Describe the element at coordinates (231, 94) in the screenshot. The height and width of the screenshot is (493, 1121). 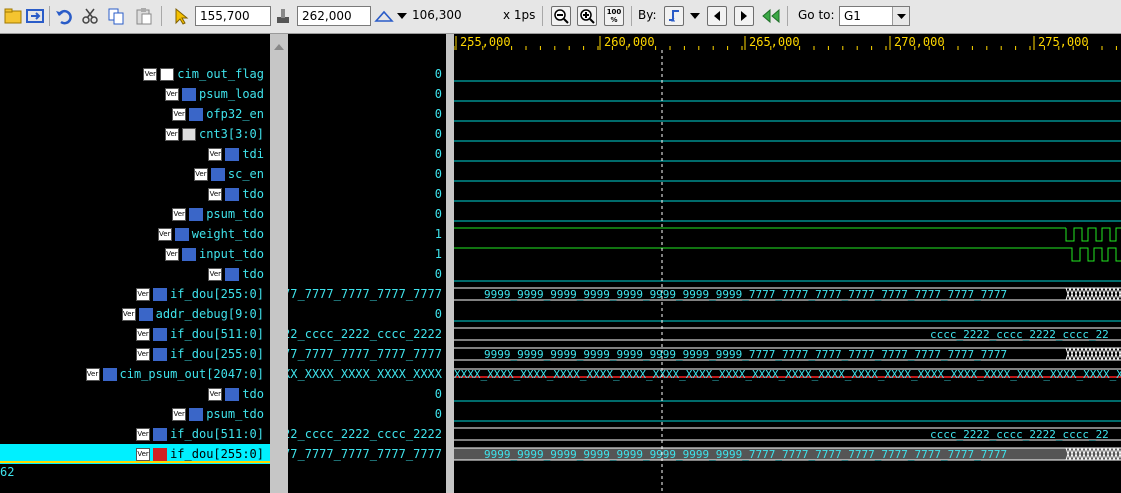
I see `signal-name: psum_load` at that location.